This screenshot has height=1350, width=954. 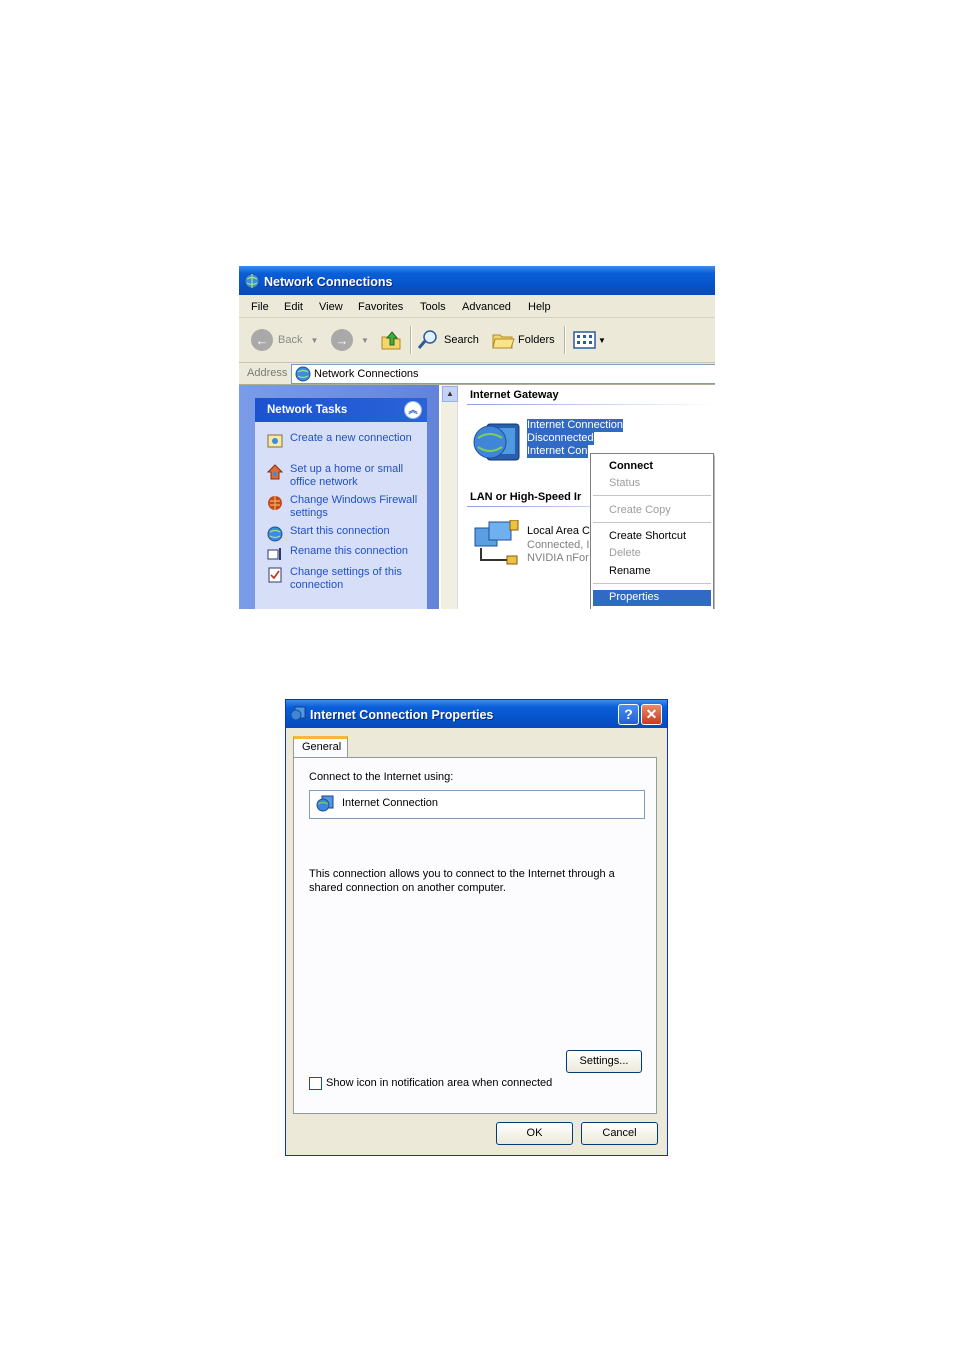 I want to click on address-field: Network Connections, so click(x=503, y=374).